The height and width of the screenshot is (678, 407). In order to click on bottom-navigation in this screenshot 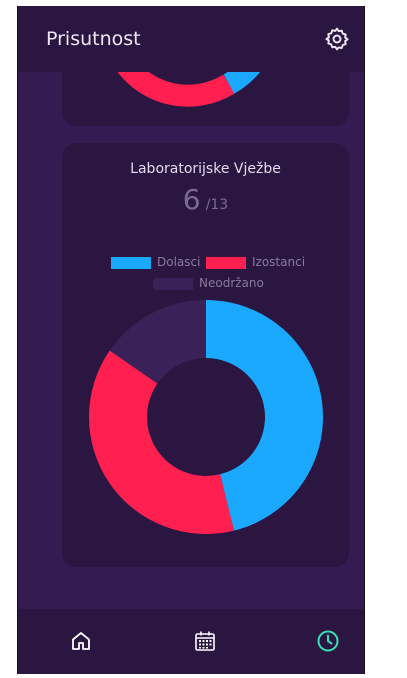, I will do `click(191, 641)`.